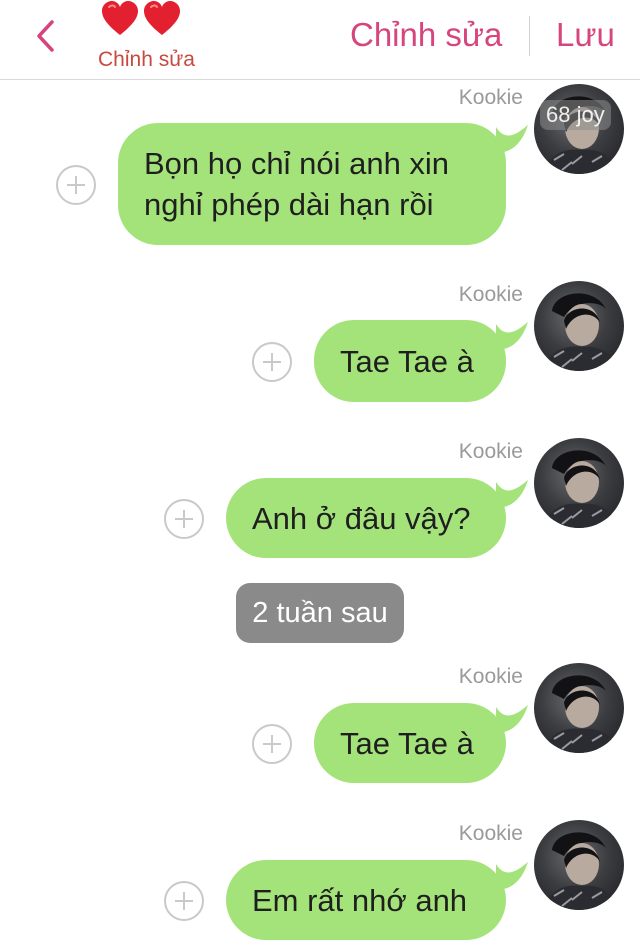  What do you see at coordinates (146, 59) in the screenshot?
I see `header-subtitle: Chỉnh sửa` at bounding box center [146, 59].